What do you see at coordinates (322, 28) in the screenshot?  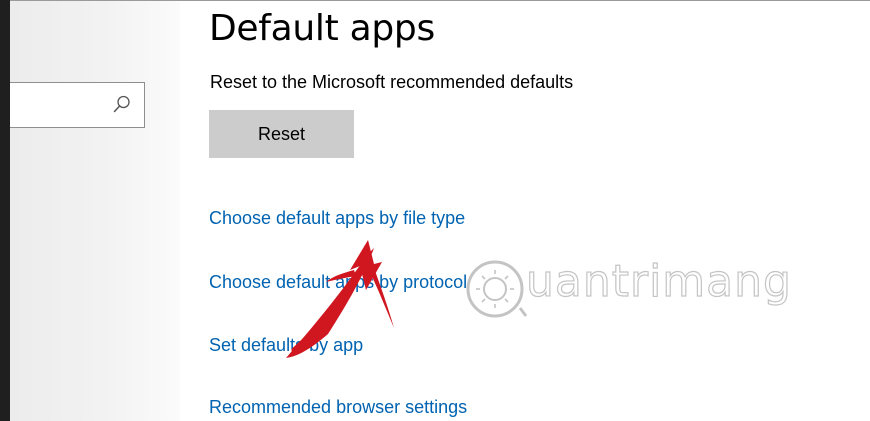 I see `page-title: Default apps` at bounding box center [322, 28].